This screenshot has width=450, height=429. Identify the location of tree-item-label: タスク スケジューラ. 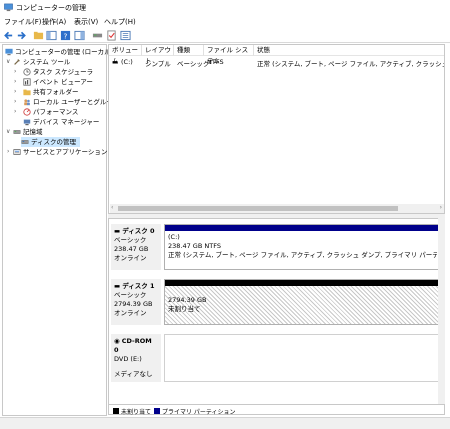
(63, 72).